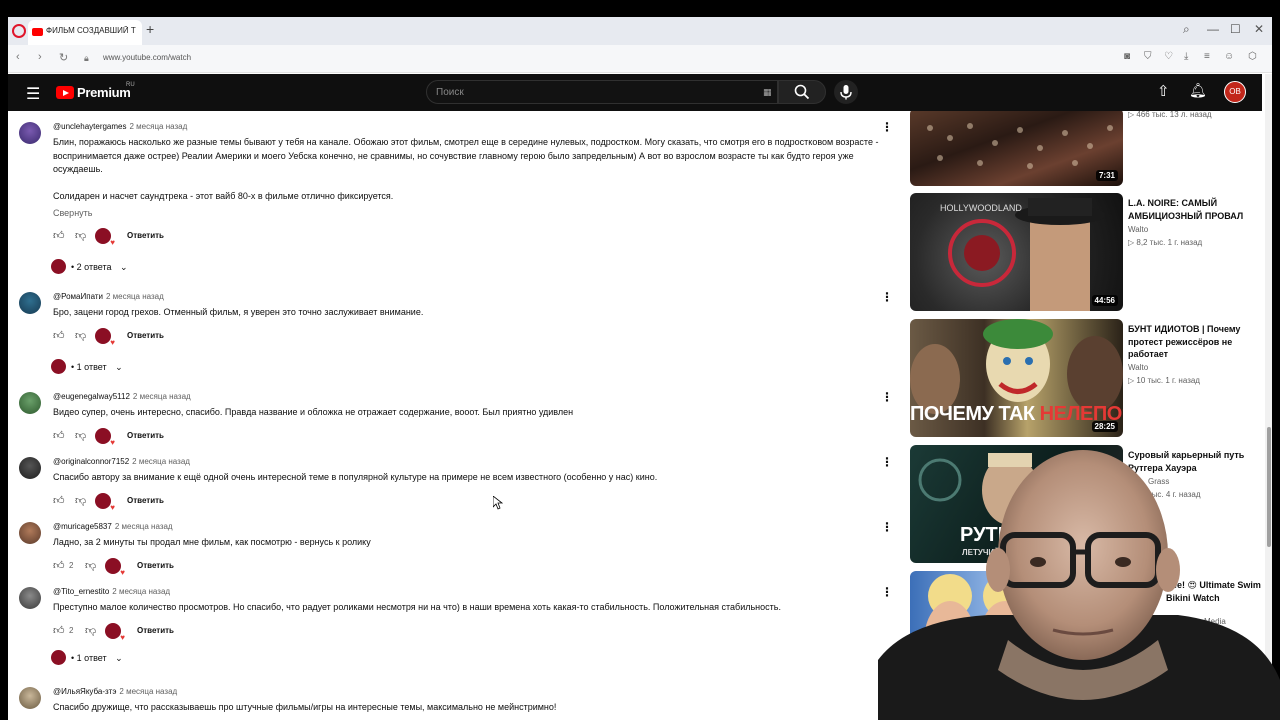  What do you see at coordinates (1127, 56) in the screenshot?
I see `camera-icon: ◙` at bounding box center [1127, 56].